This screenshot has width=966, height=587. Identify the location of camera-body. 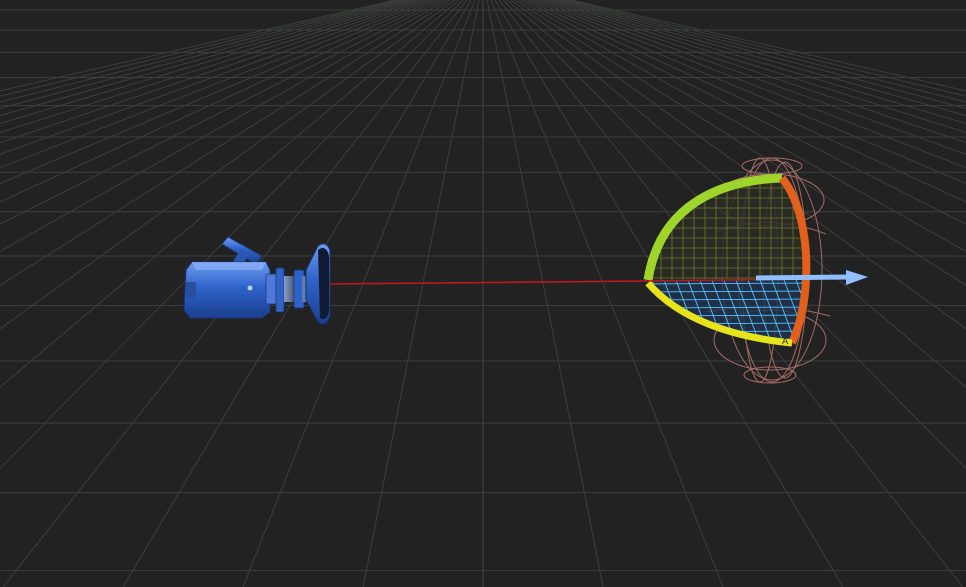
(227, 290).